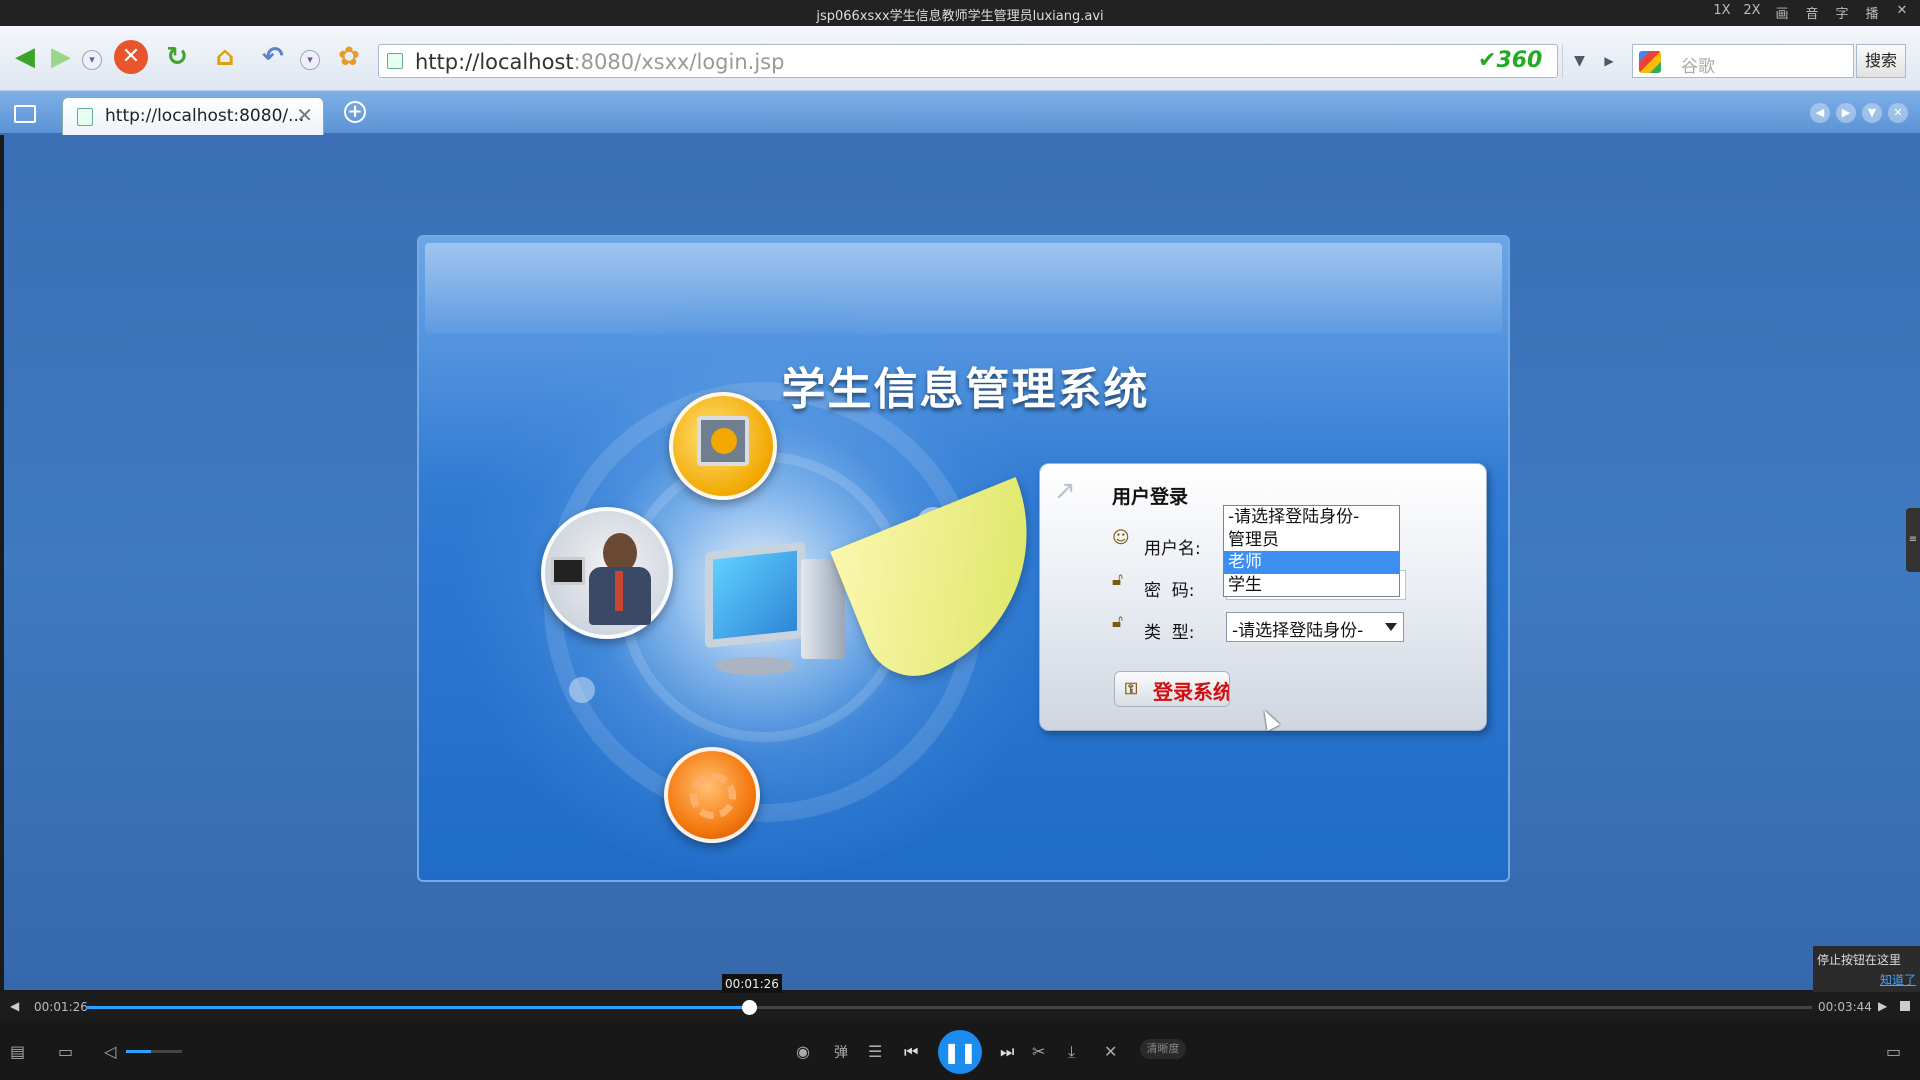 The width and height of the screenshot is (1920, 1080). What do you see at coordinates (25, 114) in the screenshot?
I see `sidebar-toggle-icon` at bounding box center [25, 114].